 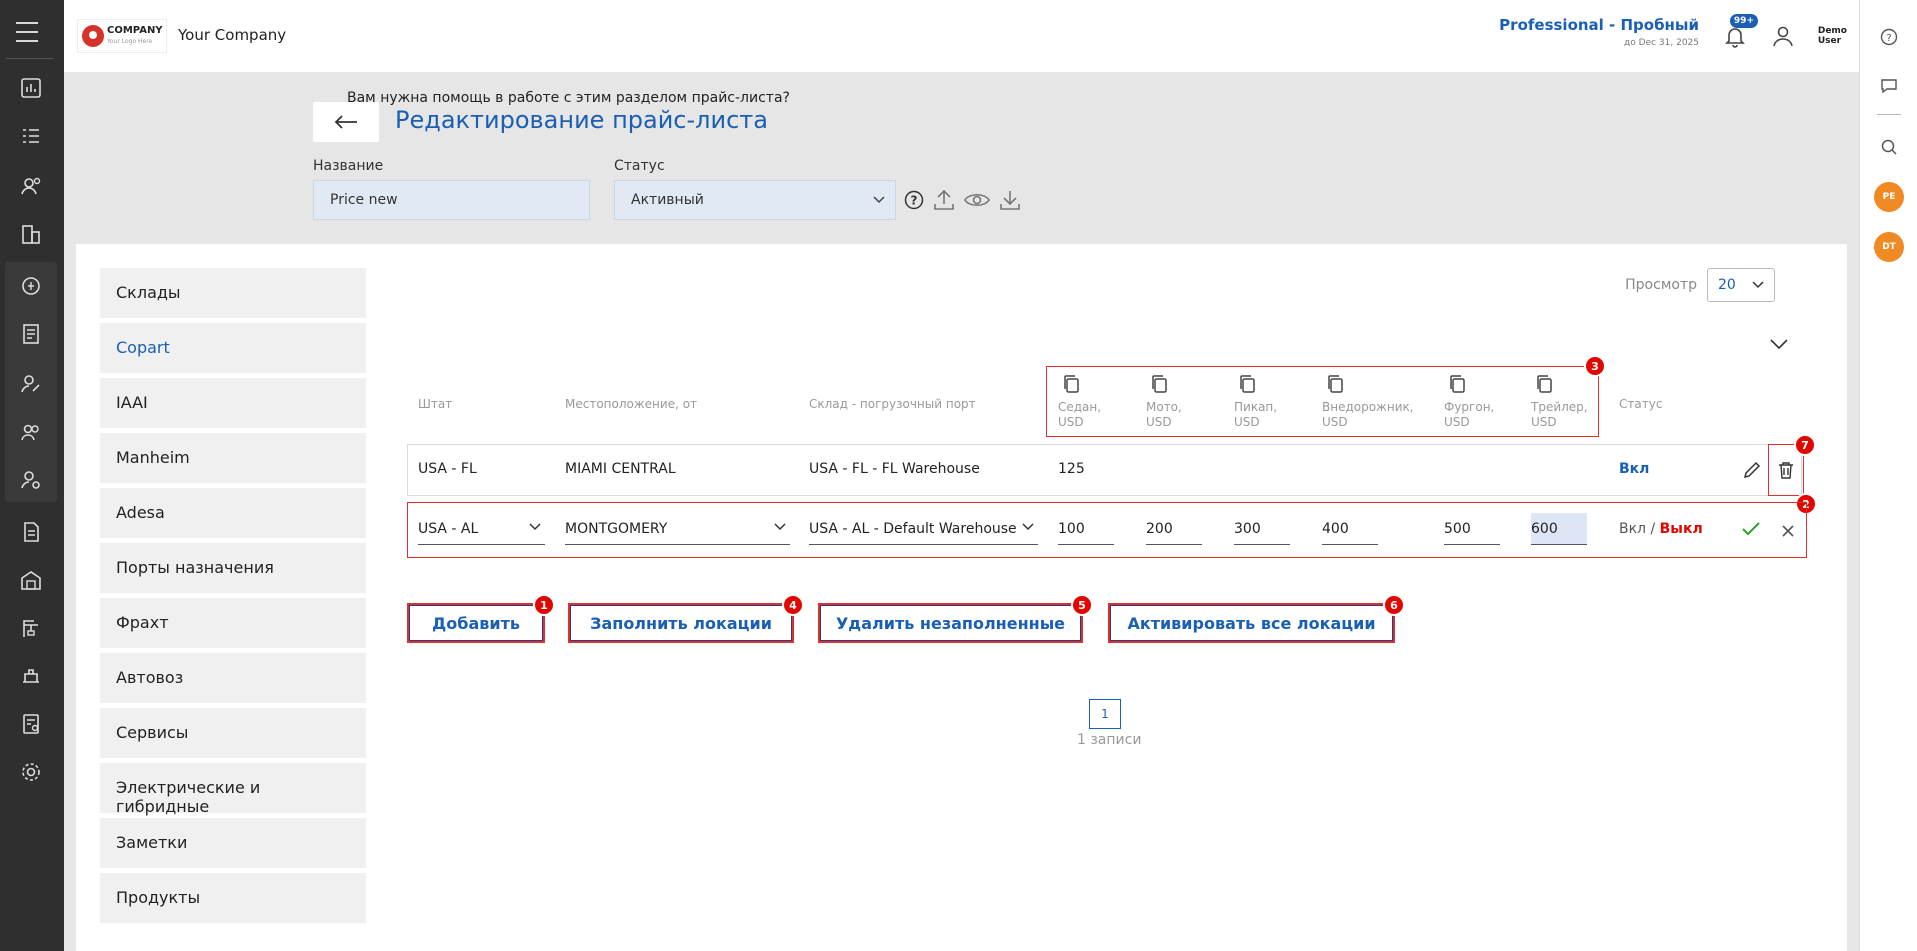 I want to click on search-icon, so click(x=1889, y=147).